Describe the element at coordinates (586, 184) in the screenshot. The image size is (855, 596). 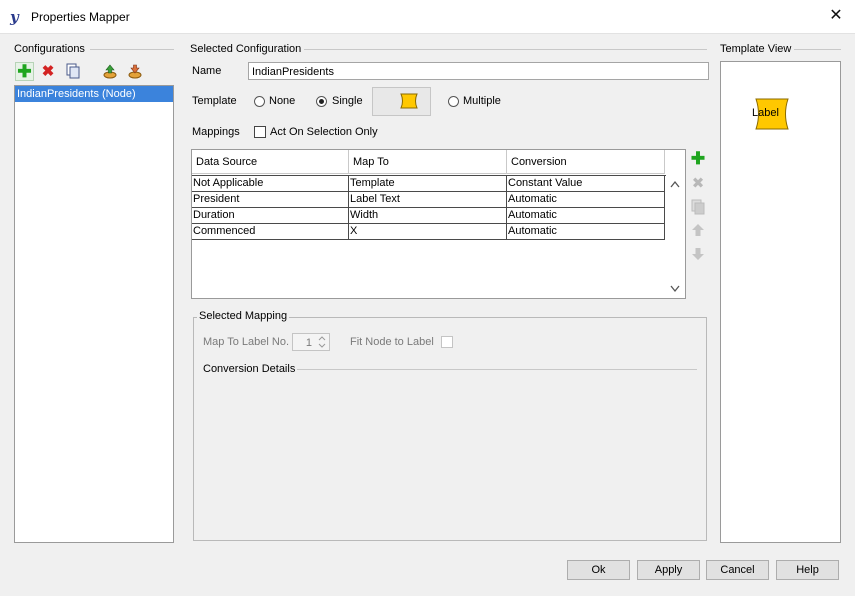
I see `table-cell: Constant Value` at that location.